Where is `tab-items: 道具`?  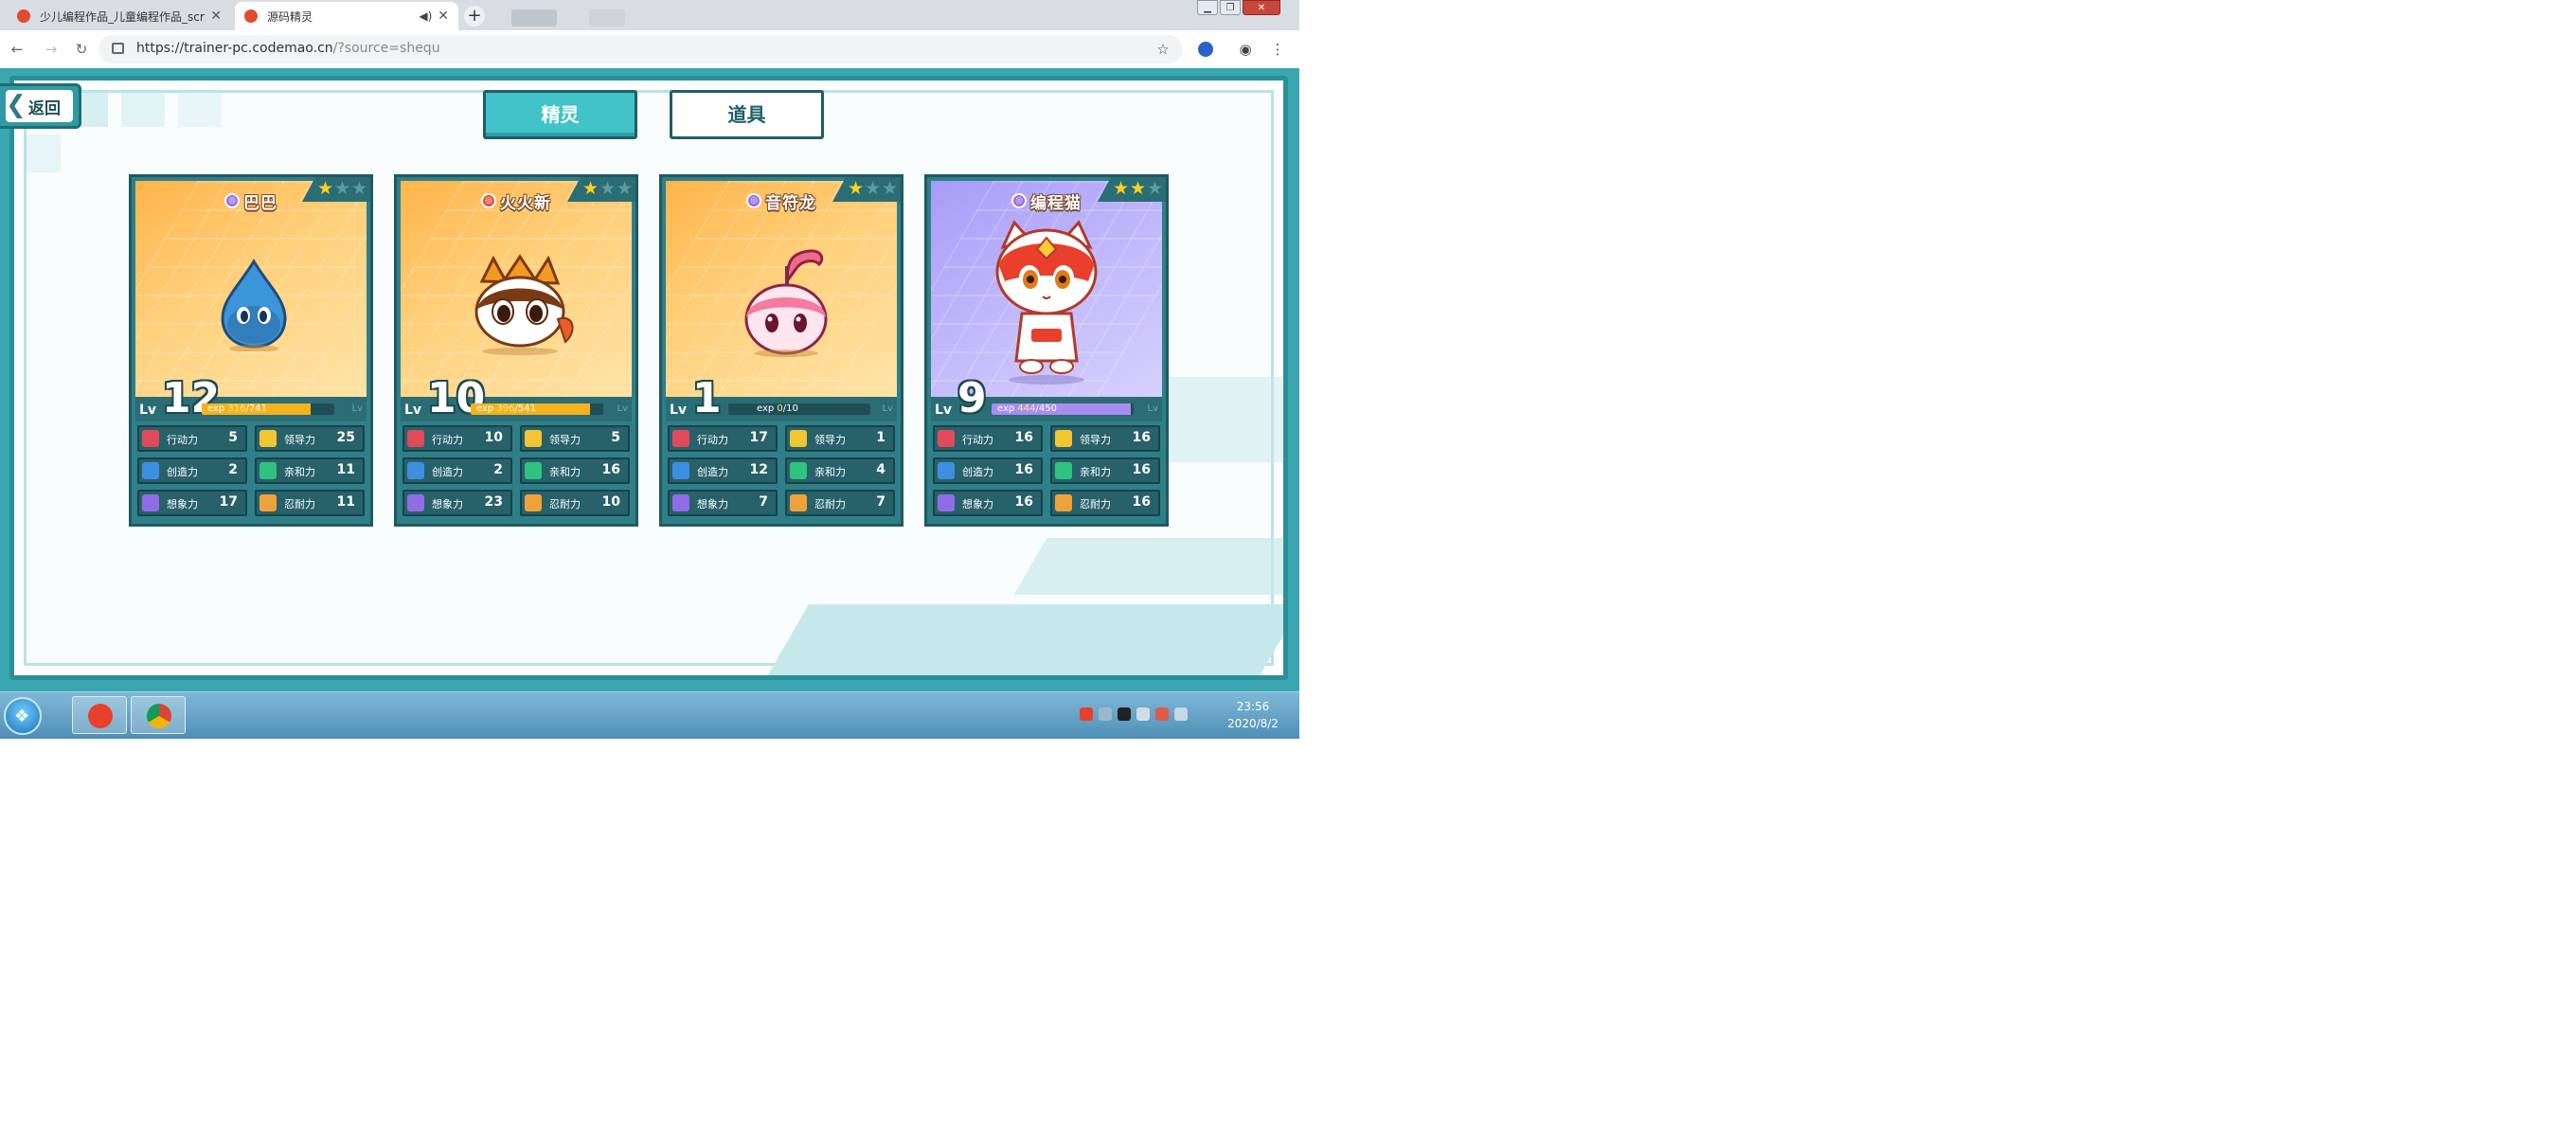 tab-items: 道具 is located at coordinates (747, 114).